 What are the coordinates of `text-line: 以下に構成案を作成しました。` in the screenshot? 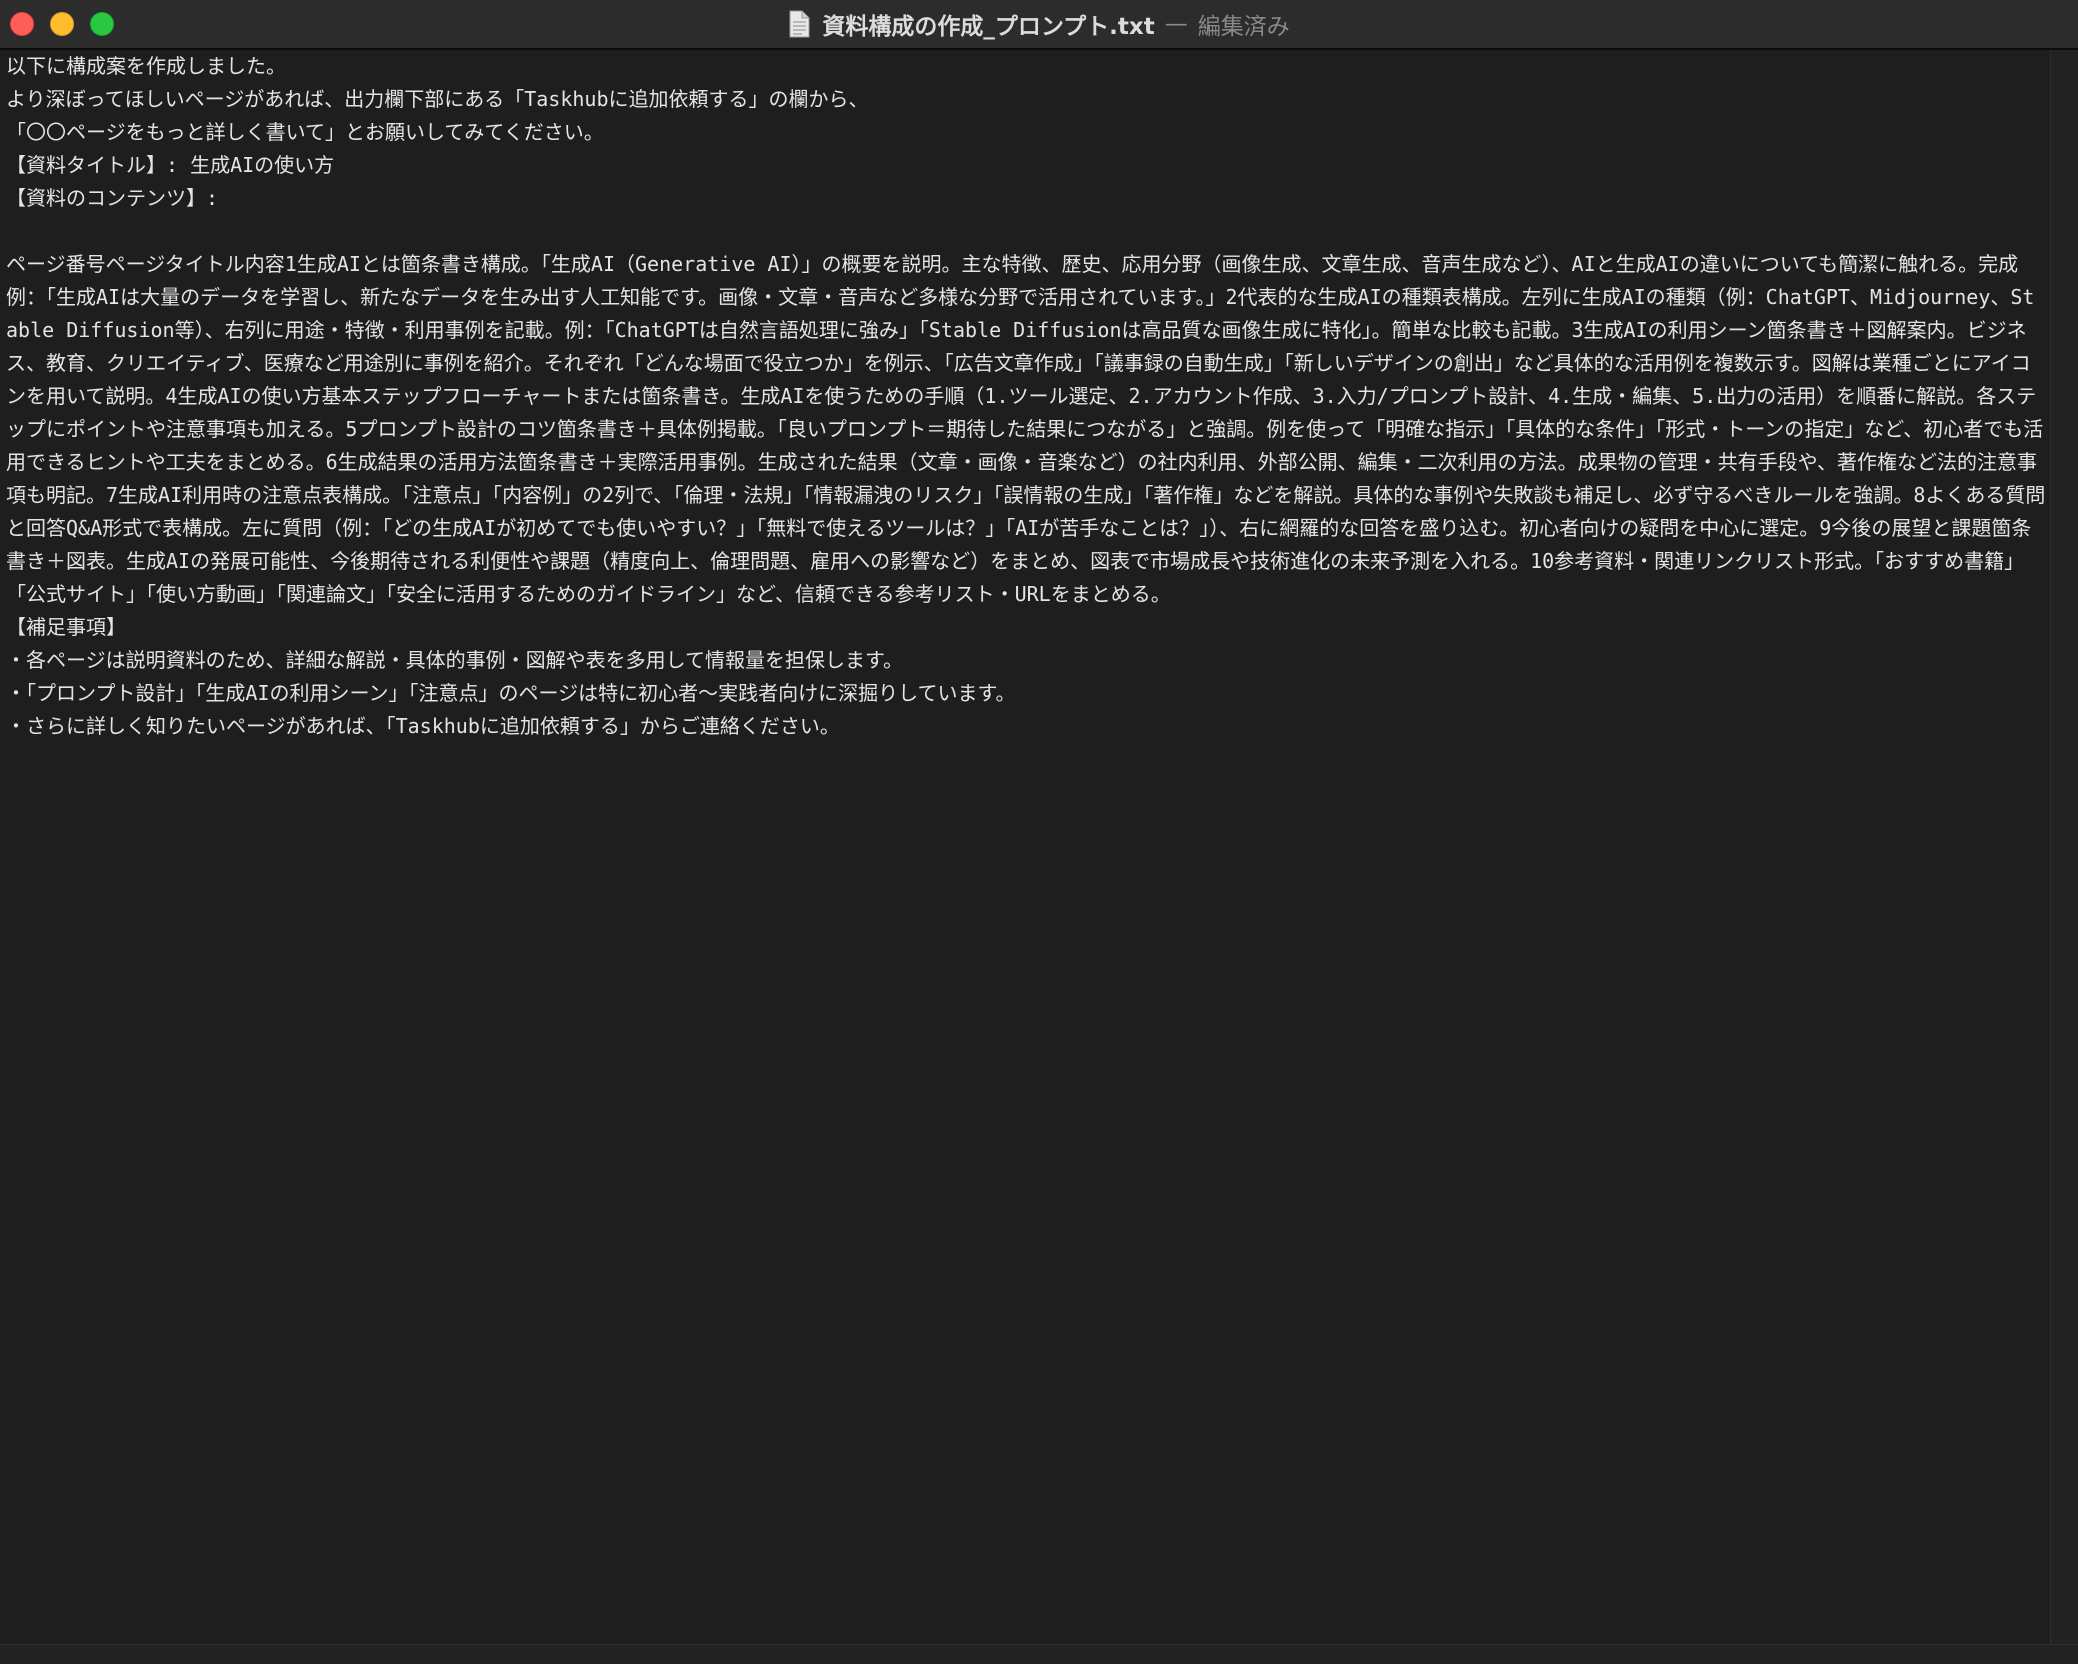 It's located at (1026, 66).